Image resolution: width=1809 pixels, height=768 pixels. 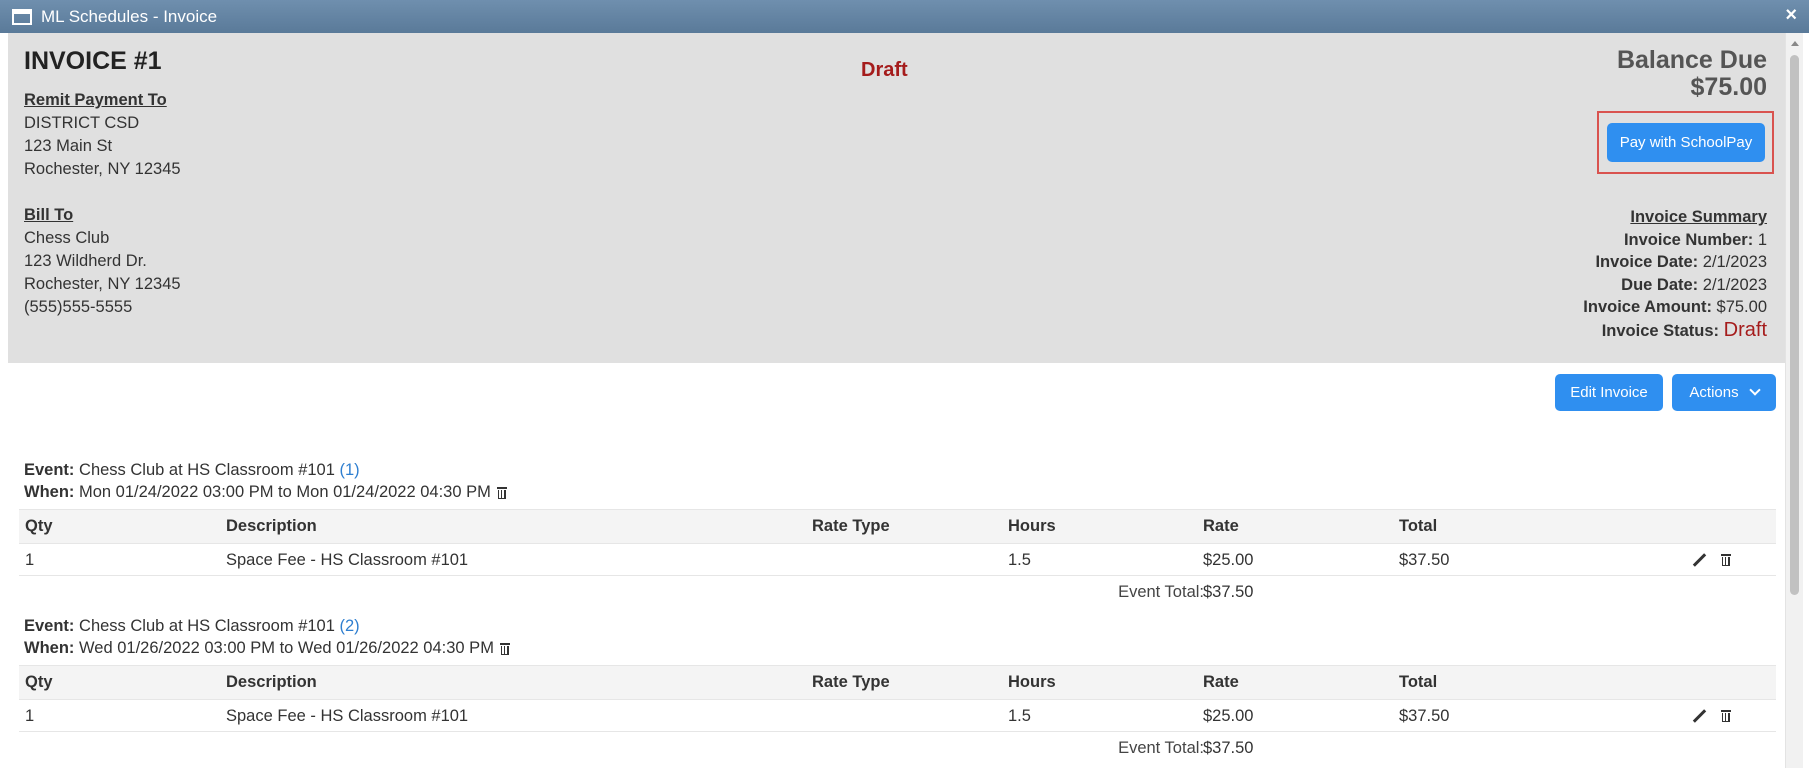 I want to click on pay-button-highlight: Pay with SchoolPay, so click(x=1685, y=142).